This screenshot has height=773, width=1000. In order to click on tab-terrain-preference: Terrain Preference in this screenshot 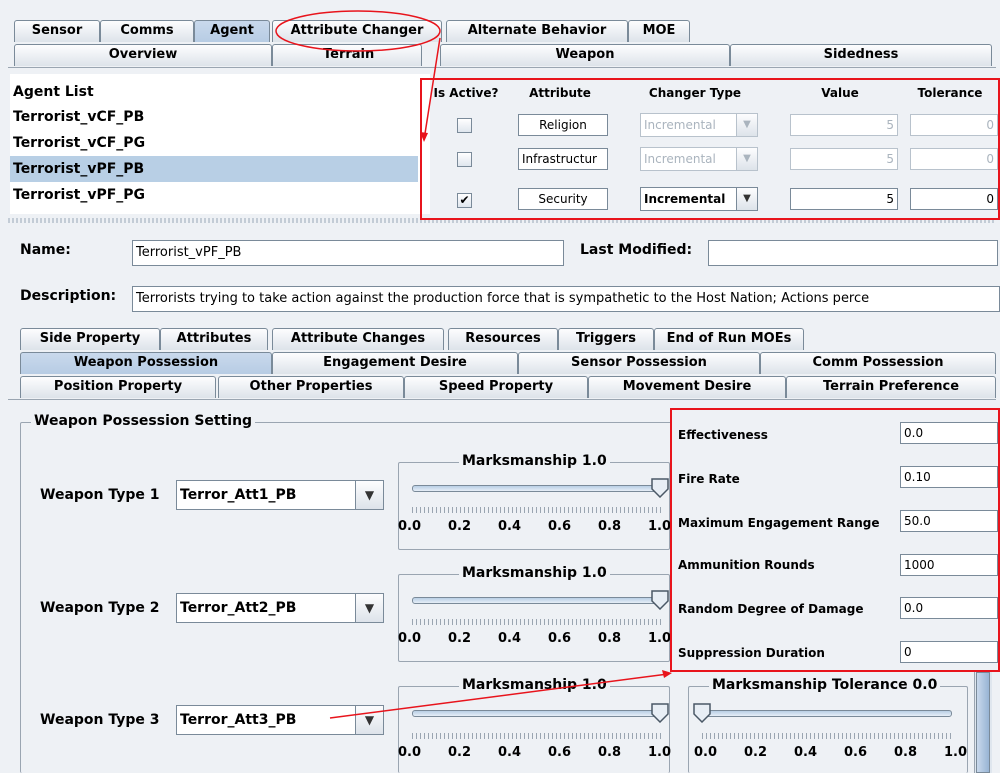, I will do `click(891, 387)`.